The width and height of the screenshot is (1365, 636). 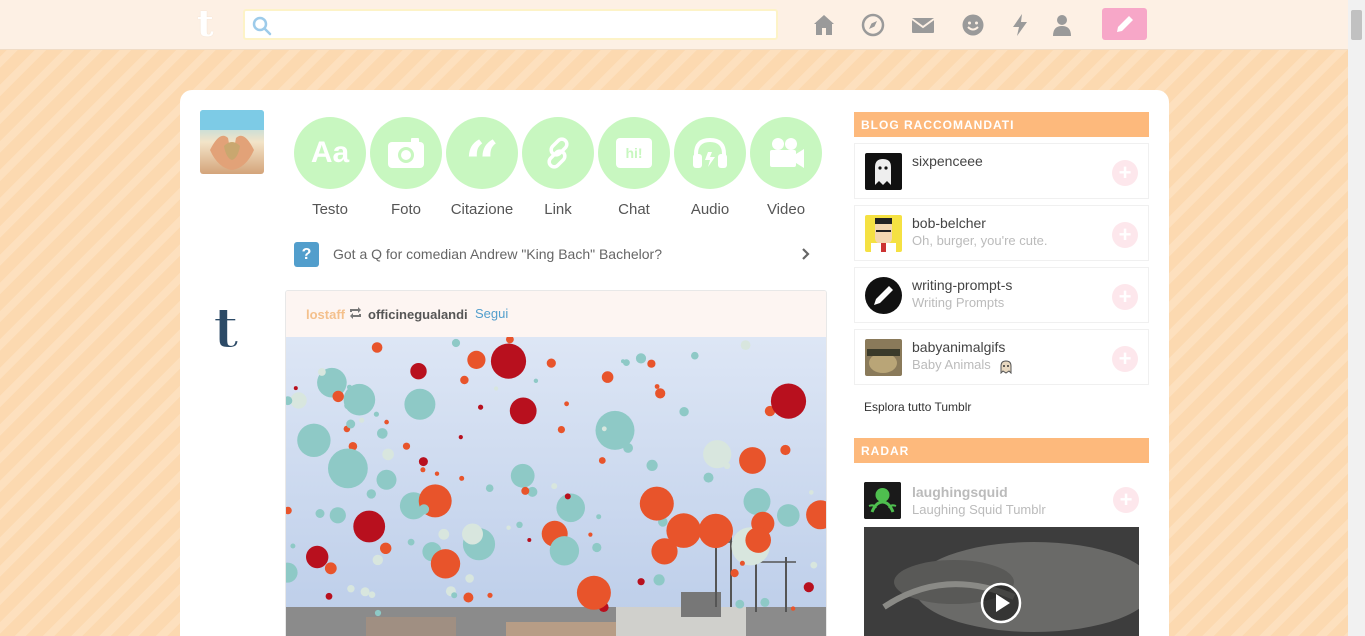 I want to click on radar-video, so click(x=1001, y=581).